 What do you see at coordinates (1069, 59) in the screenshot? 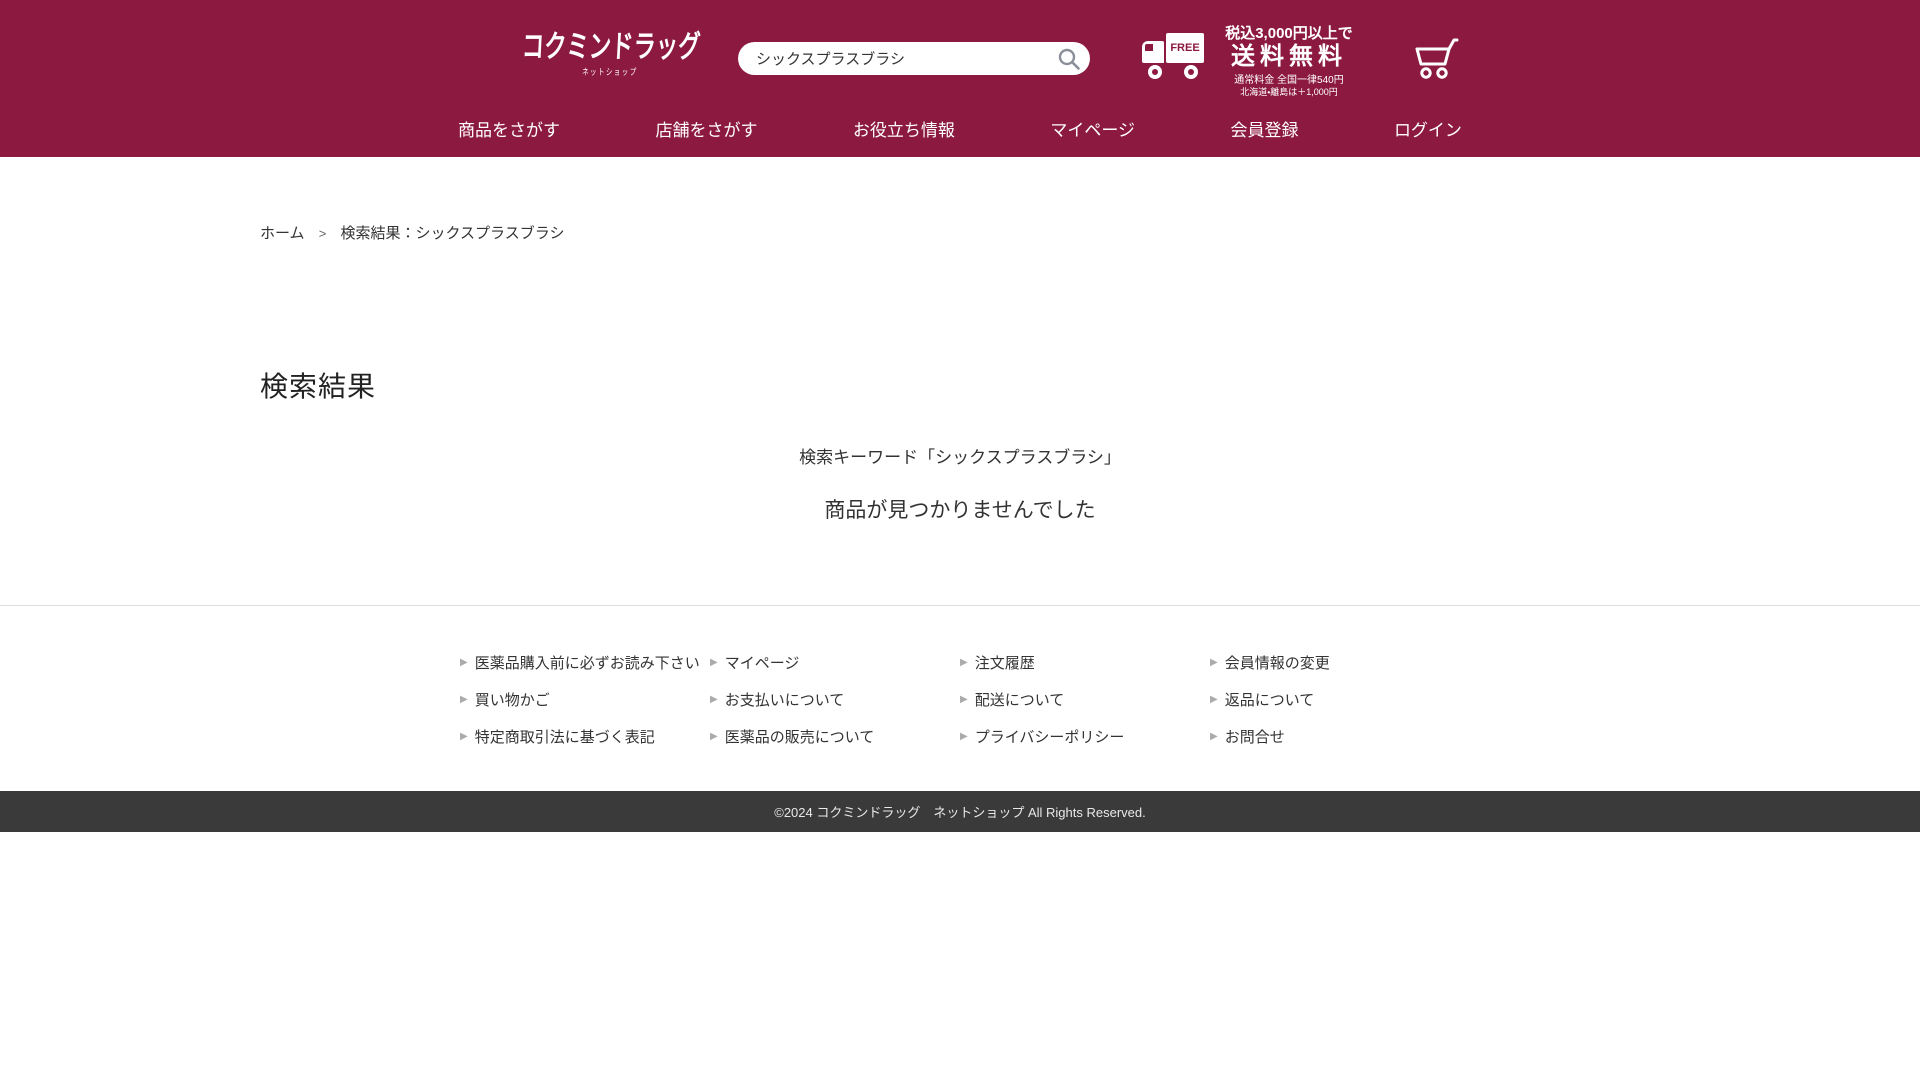
I see `search-icon` at bounding box center [1069, 59].